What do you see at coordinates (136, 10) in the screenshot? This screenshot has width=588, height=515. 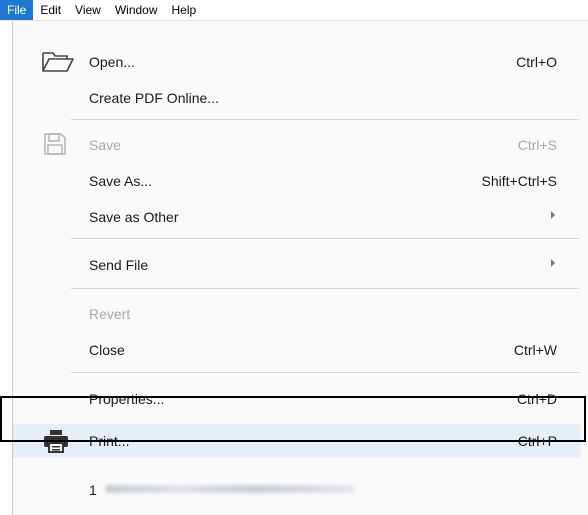 I see `menu-window: Window` at bounding box center [136, 10].